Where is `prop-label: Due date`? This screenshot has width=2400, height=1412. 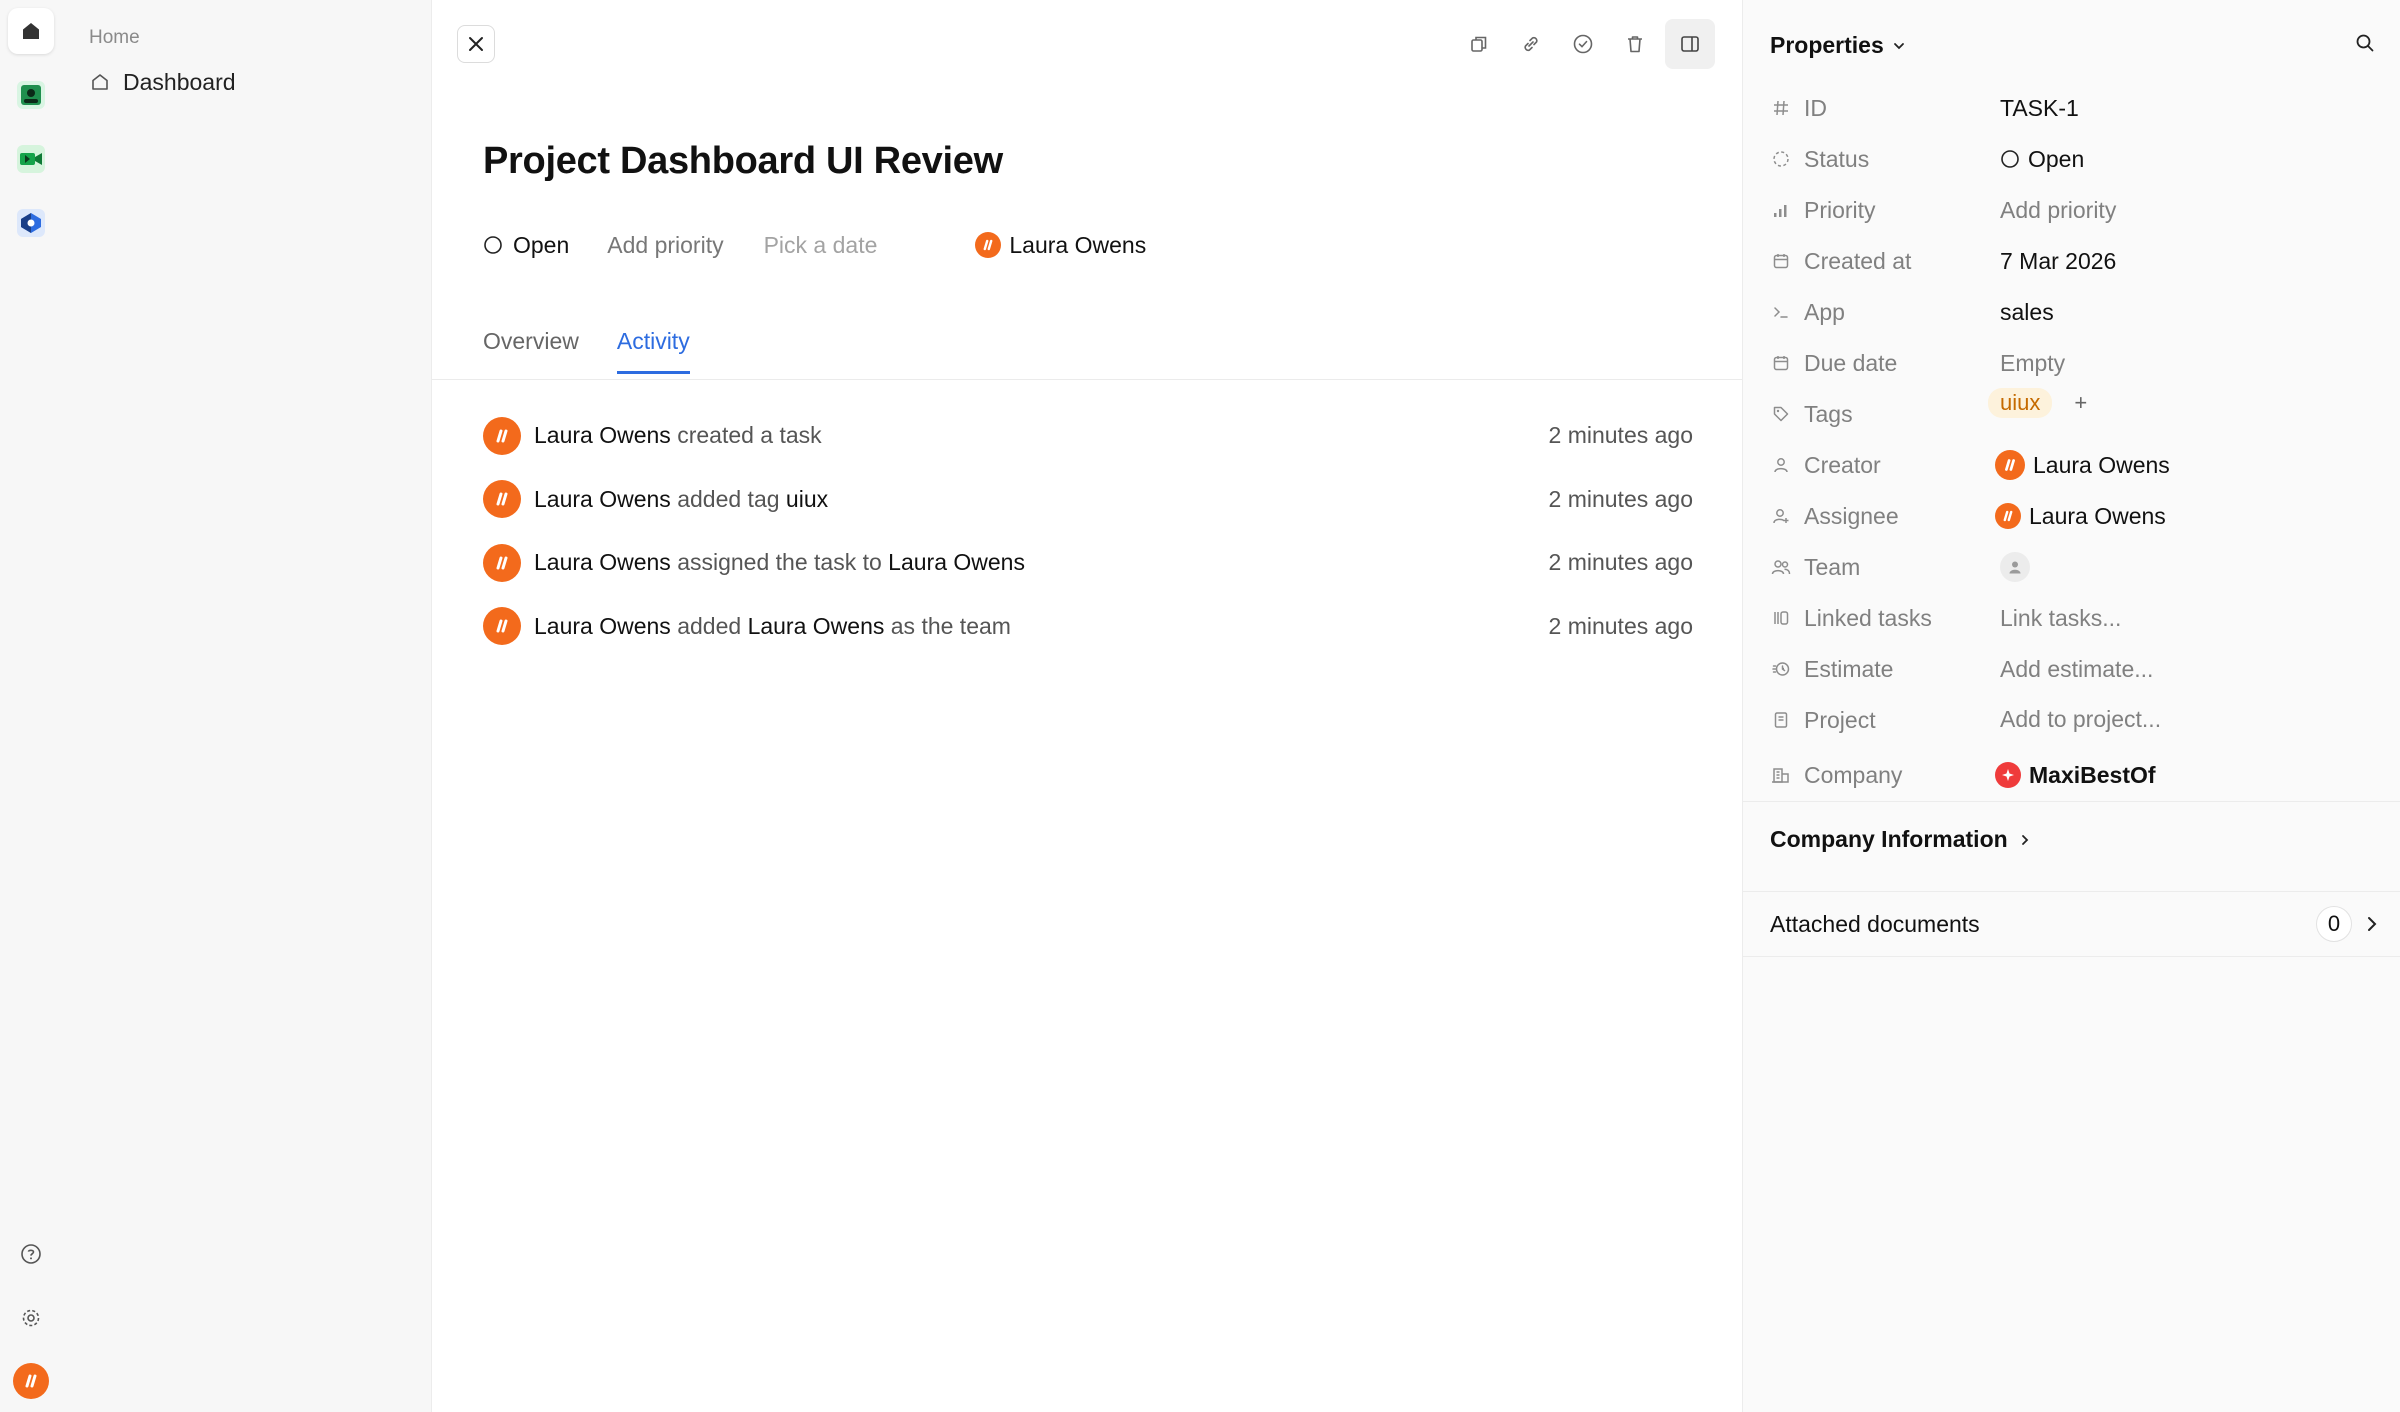 prop-label: Due date is located at coordinates (1851, 362).